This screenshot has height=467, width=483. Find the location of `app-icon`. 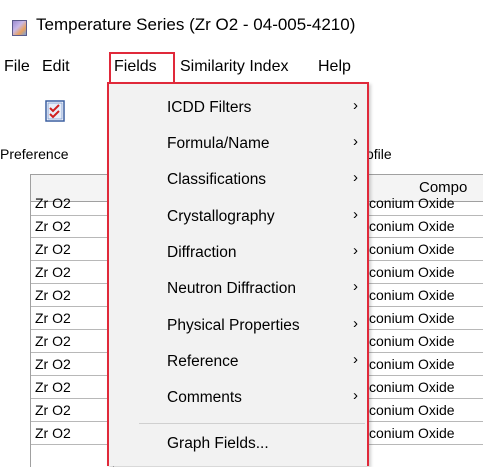

app-icon is located at coordinates (19, 28).